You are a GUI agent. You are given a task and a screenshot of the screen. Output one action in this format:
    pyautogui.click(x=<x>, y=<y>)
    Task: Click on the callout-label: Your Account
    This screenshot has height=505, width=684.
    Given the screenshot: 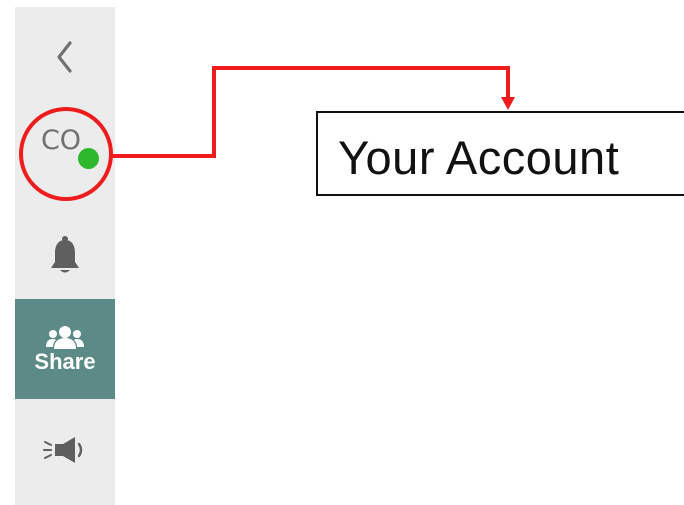 What is the action you would take?
    pyautogui.click(x=479, y=157)
    